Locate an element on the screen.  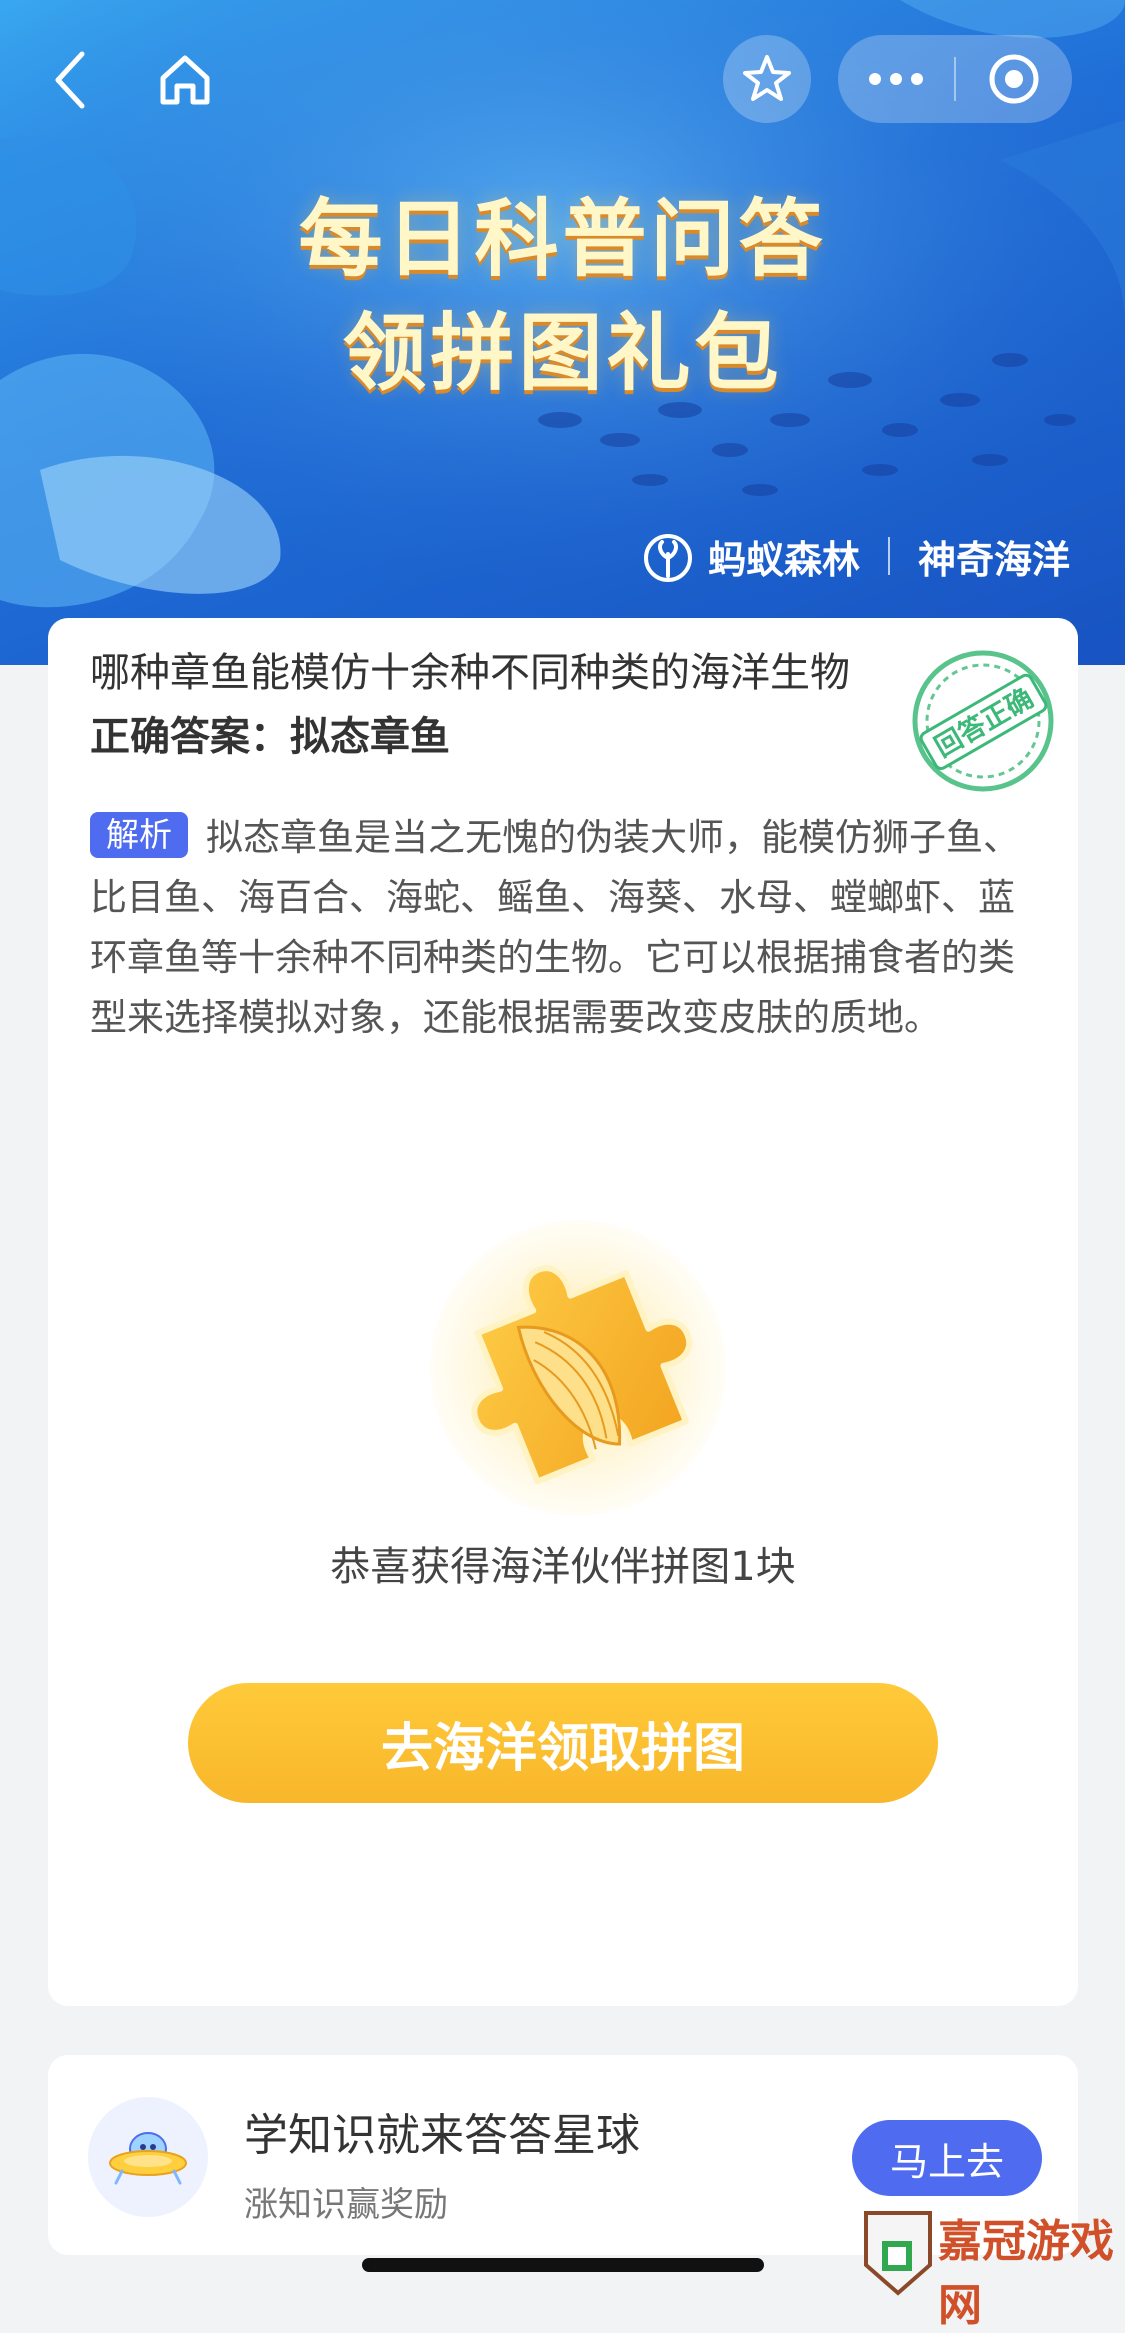
watermark-text: 嘉冠游戏网 is located at coordinates (1026, 2273).